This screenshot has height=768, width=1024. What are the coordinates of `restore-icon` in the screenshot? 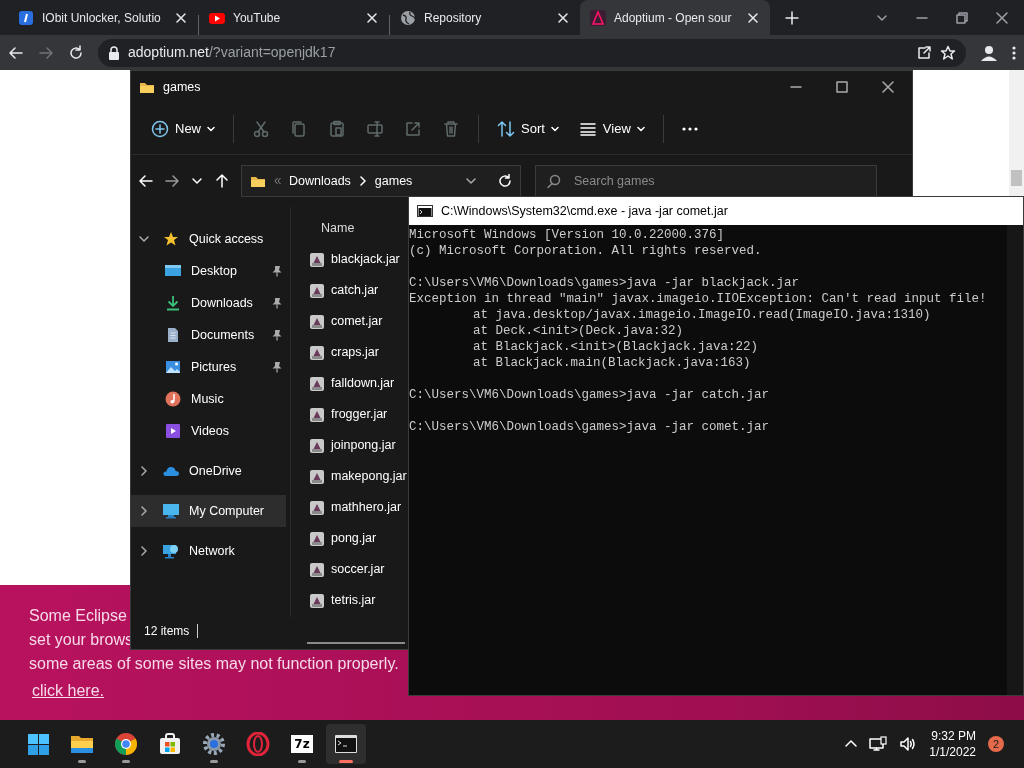 It's located at (962, 17).